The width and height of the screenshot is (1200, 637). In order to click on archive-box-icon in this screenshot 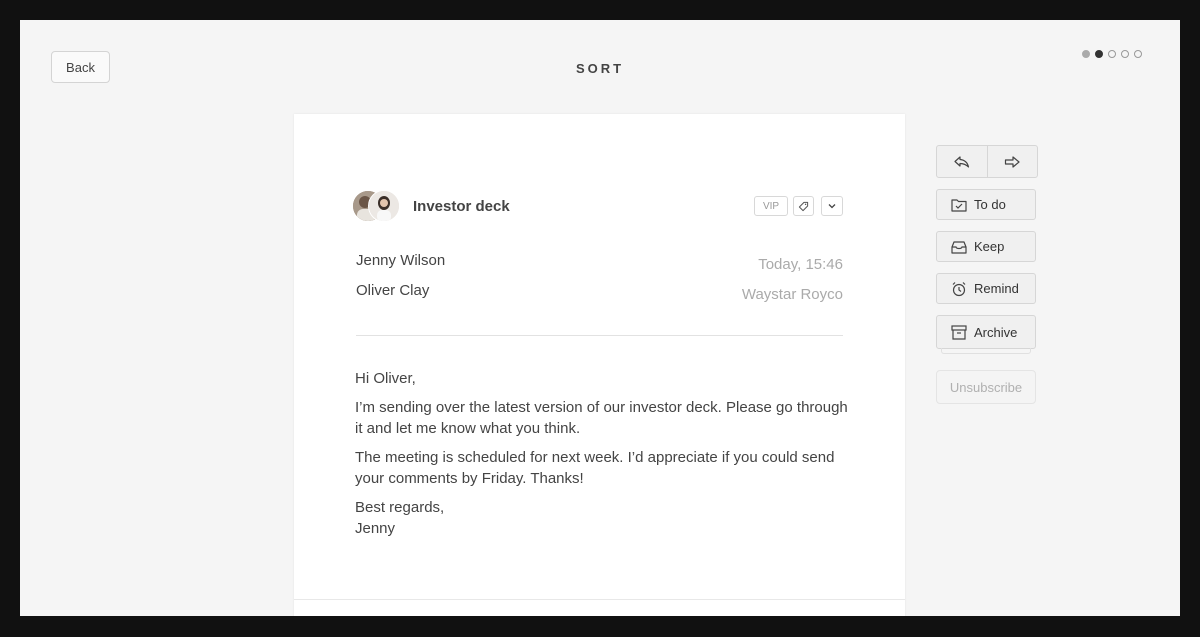, I will do `click(959, 332)`.